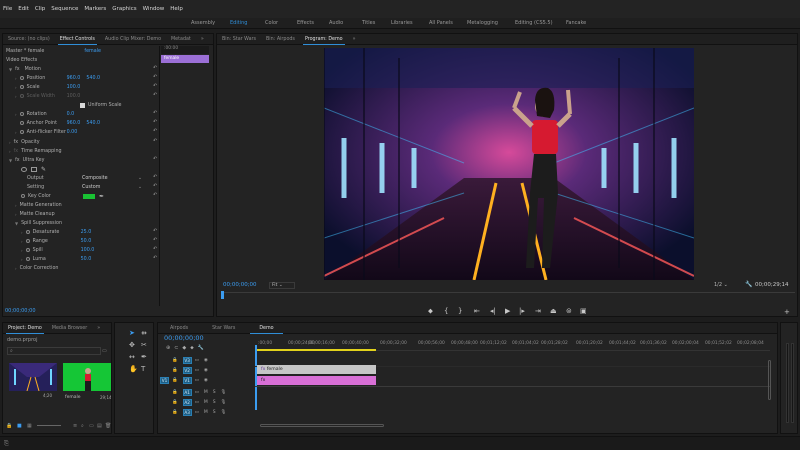  I want to click on clip-name-dropdown: female, so click(92, 51).